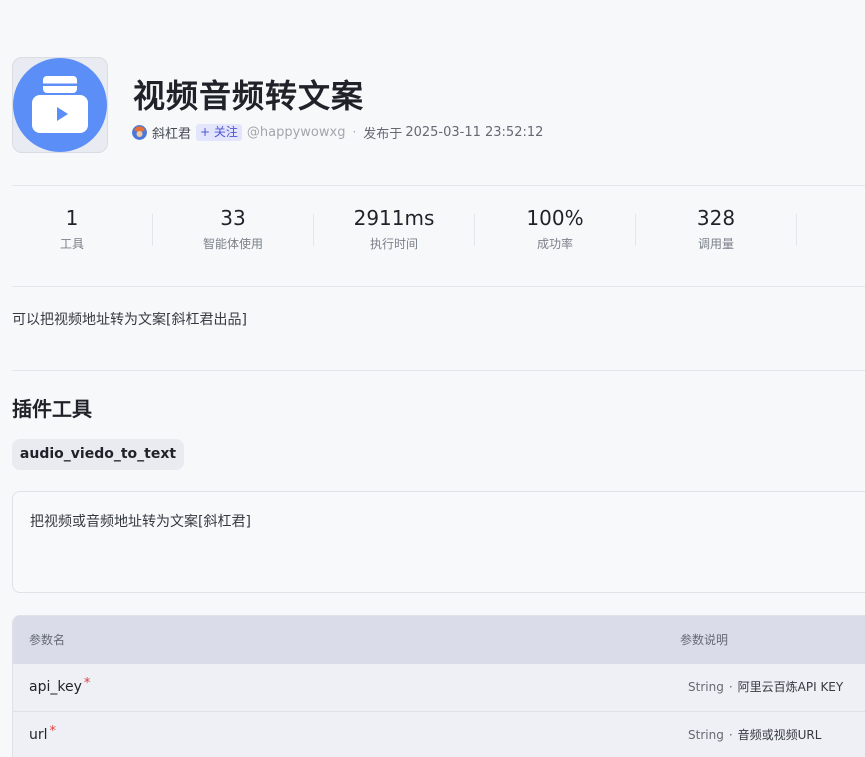 This screenshot has height=757, width=865. What do you see at coordinates (790, 687) in the screenshot?
I see `param-desc: 阿里云百炼API KEY` at bounding box center [790, 687].